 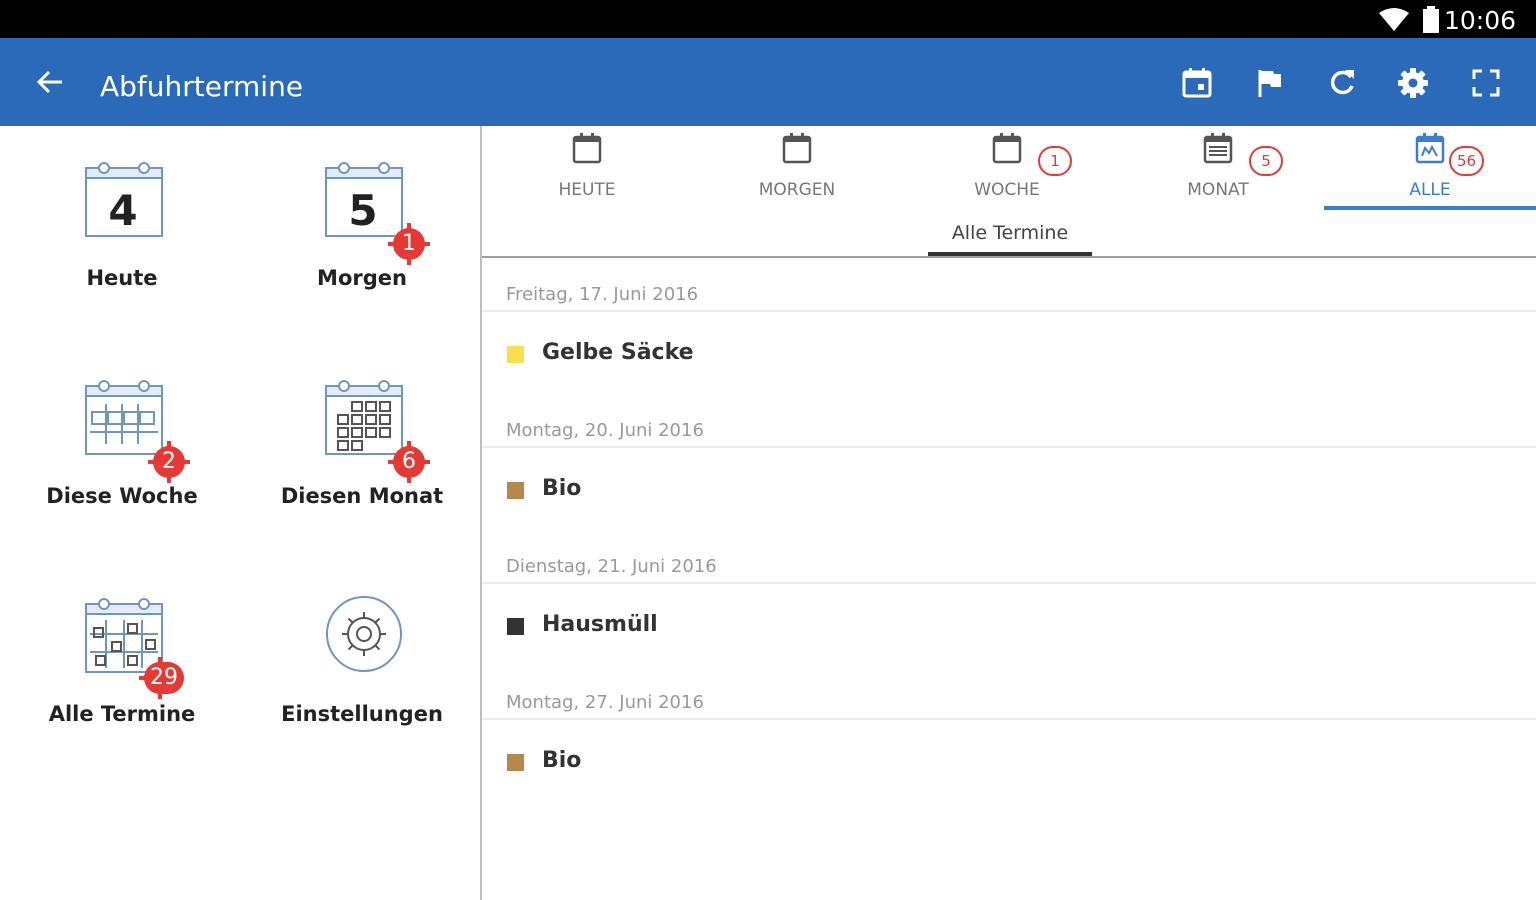 What do you see at coordinates (124, 417) in the screenshot?
I see `calendar-week-icon` at bounding box center [124, 417].